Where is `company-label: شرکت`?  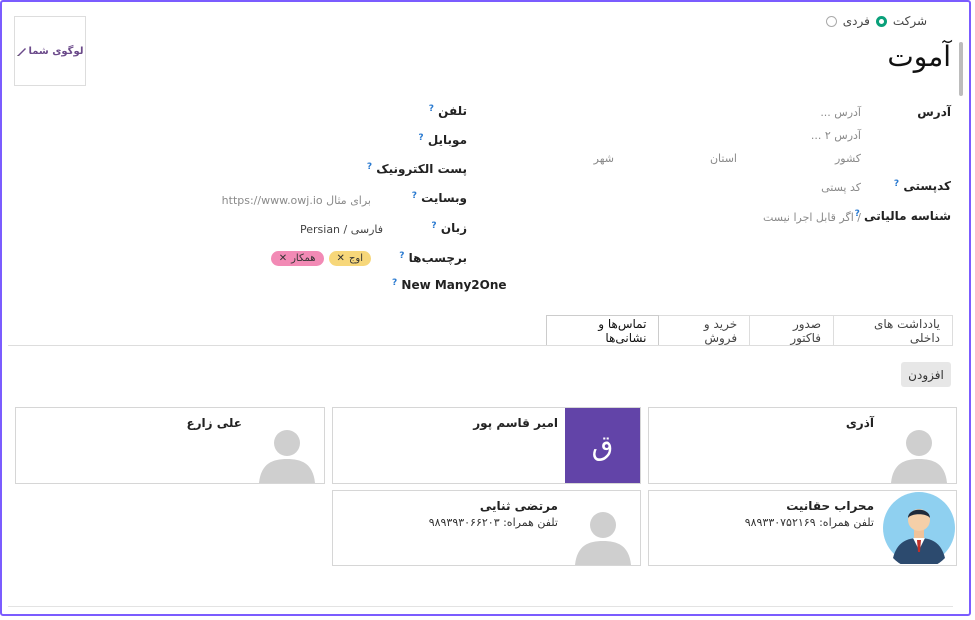 company-label: شرکت is located at coordinates (910, 21).